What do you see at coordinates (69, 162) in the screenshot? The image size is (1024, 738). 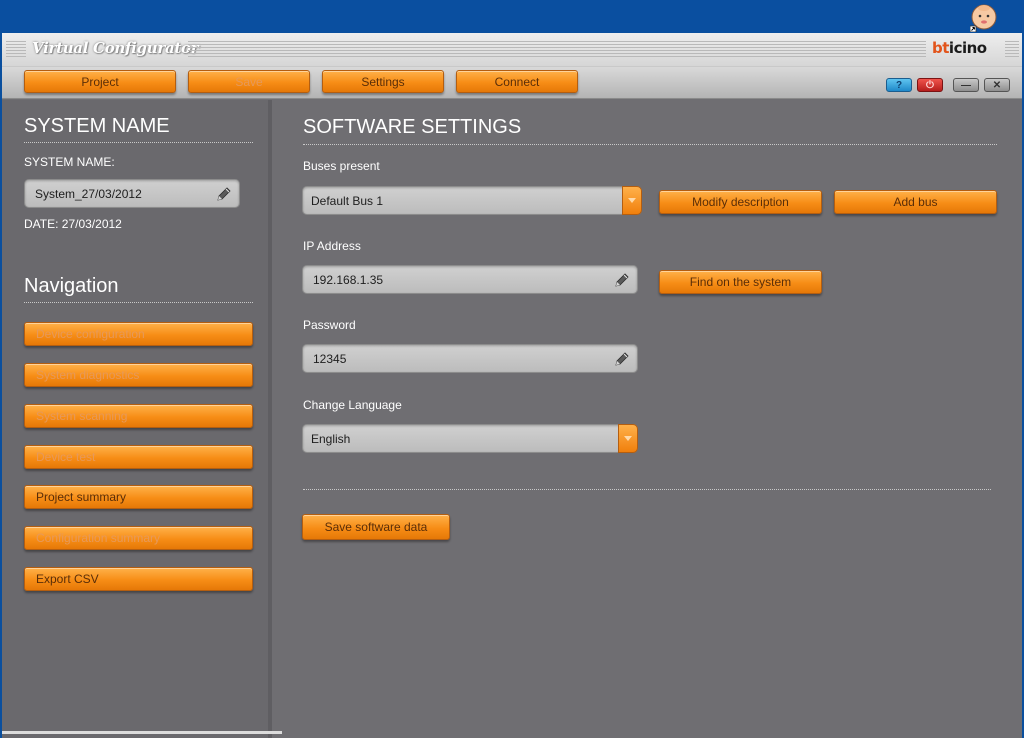 I see `system-name-label: SYSTEM NAME:` at bounding box center [69, 162].